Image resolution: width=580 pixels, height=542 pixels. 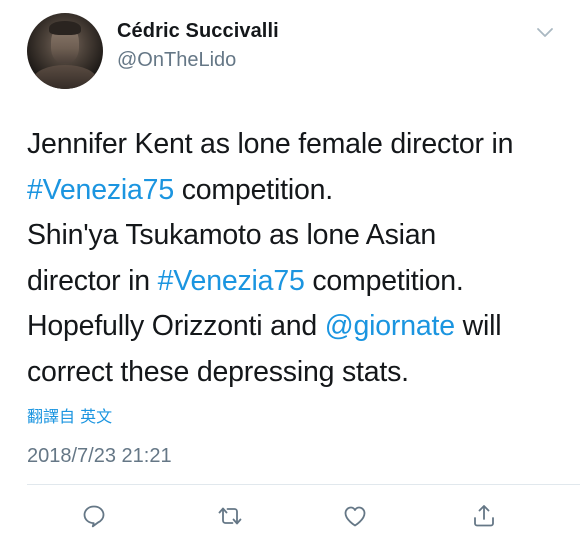 I want to click on tweet-timestamp: 2018/7/23 21:21, so click(x=99, y=456).